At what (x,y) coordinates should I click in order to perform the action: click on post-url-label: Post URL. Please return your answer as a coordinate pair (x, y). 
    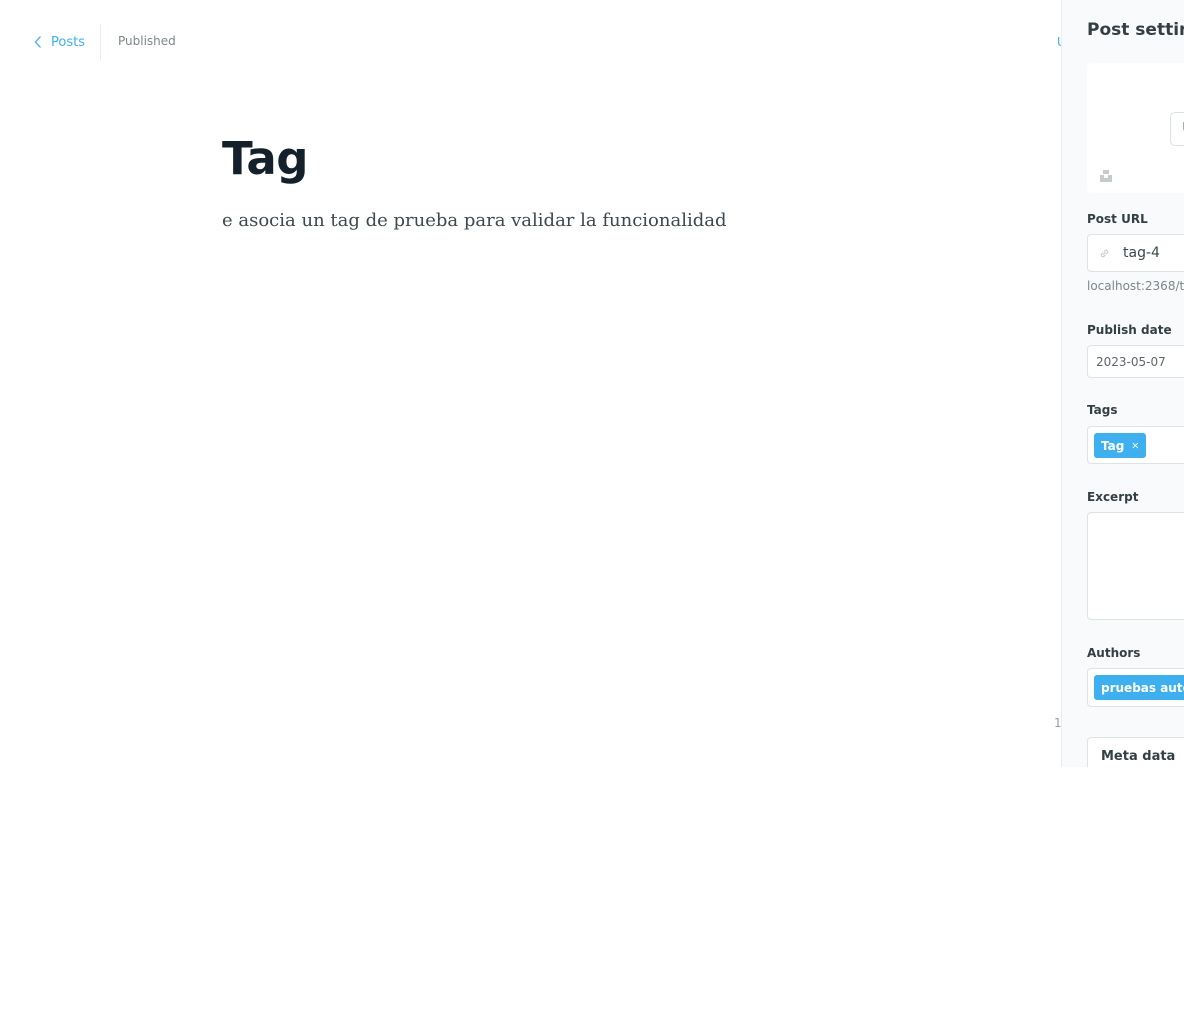
    Looking at the image, I should click on (1117, 219).